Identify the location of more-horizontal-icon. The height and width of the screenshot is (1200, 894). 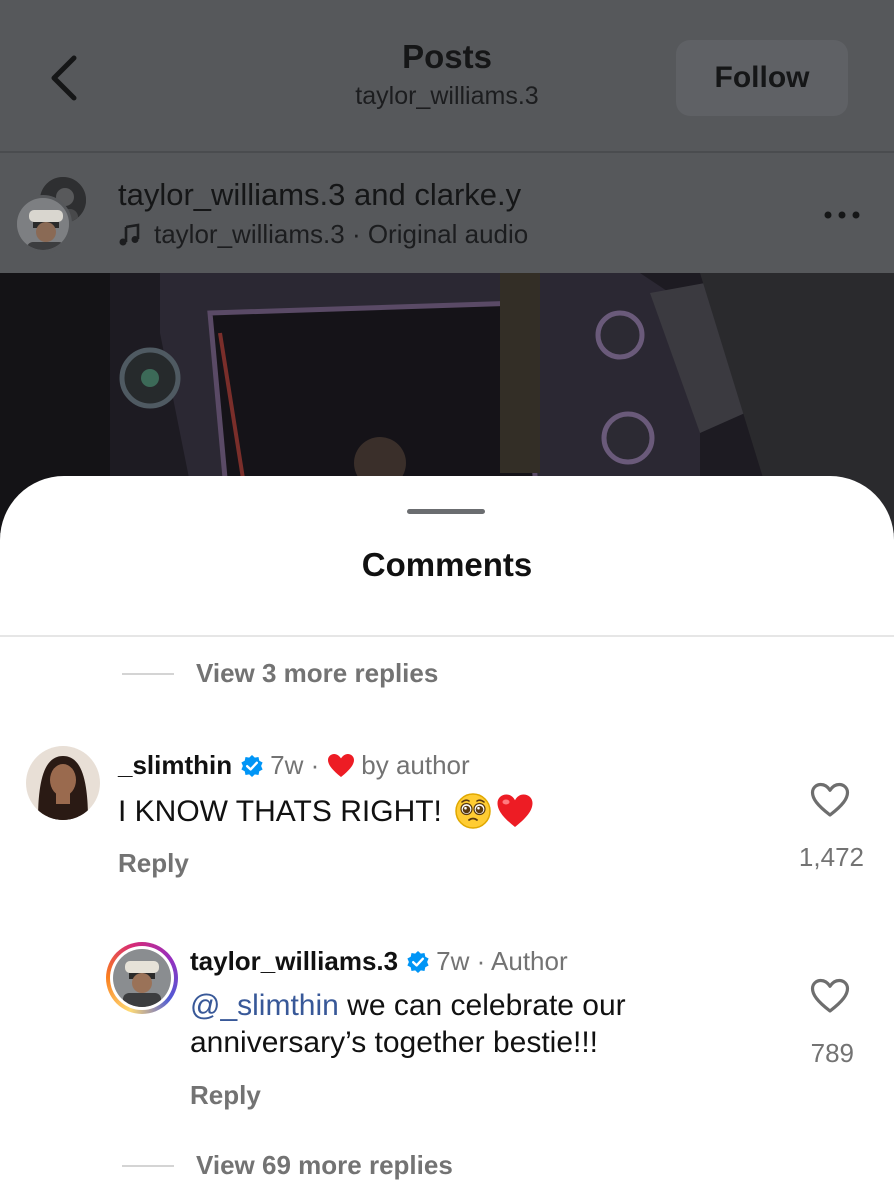
(842, 215).